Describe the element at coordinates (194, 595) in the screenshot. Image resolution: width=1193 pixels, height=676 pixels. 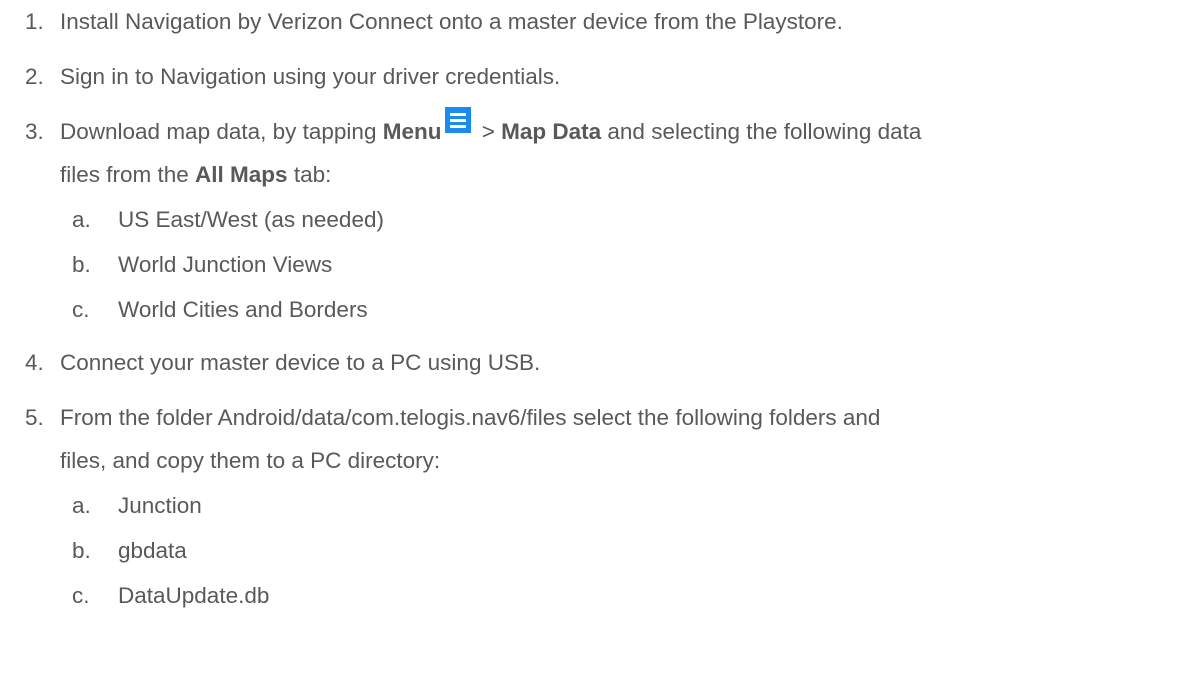
I see `sub-step-text: DataUpdate.db` at that location.